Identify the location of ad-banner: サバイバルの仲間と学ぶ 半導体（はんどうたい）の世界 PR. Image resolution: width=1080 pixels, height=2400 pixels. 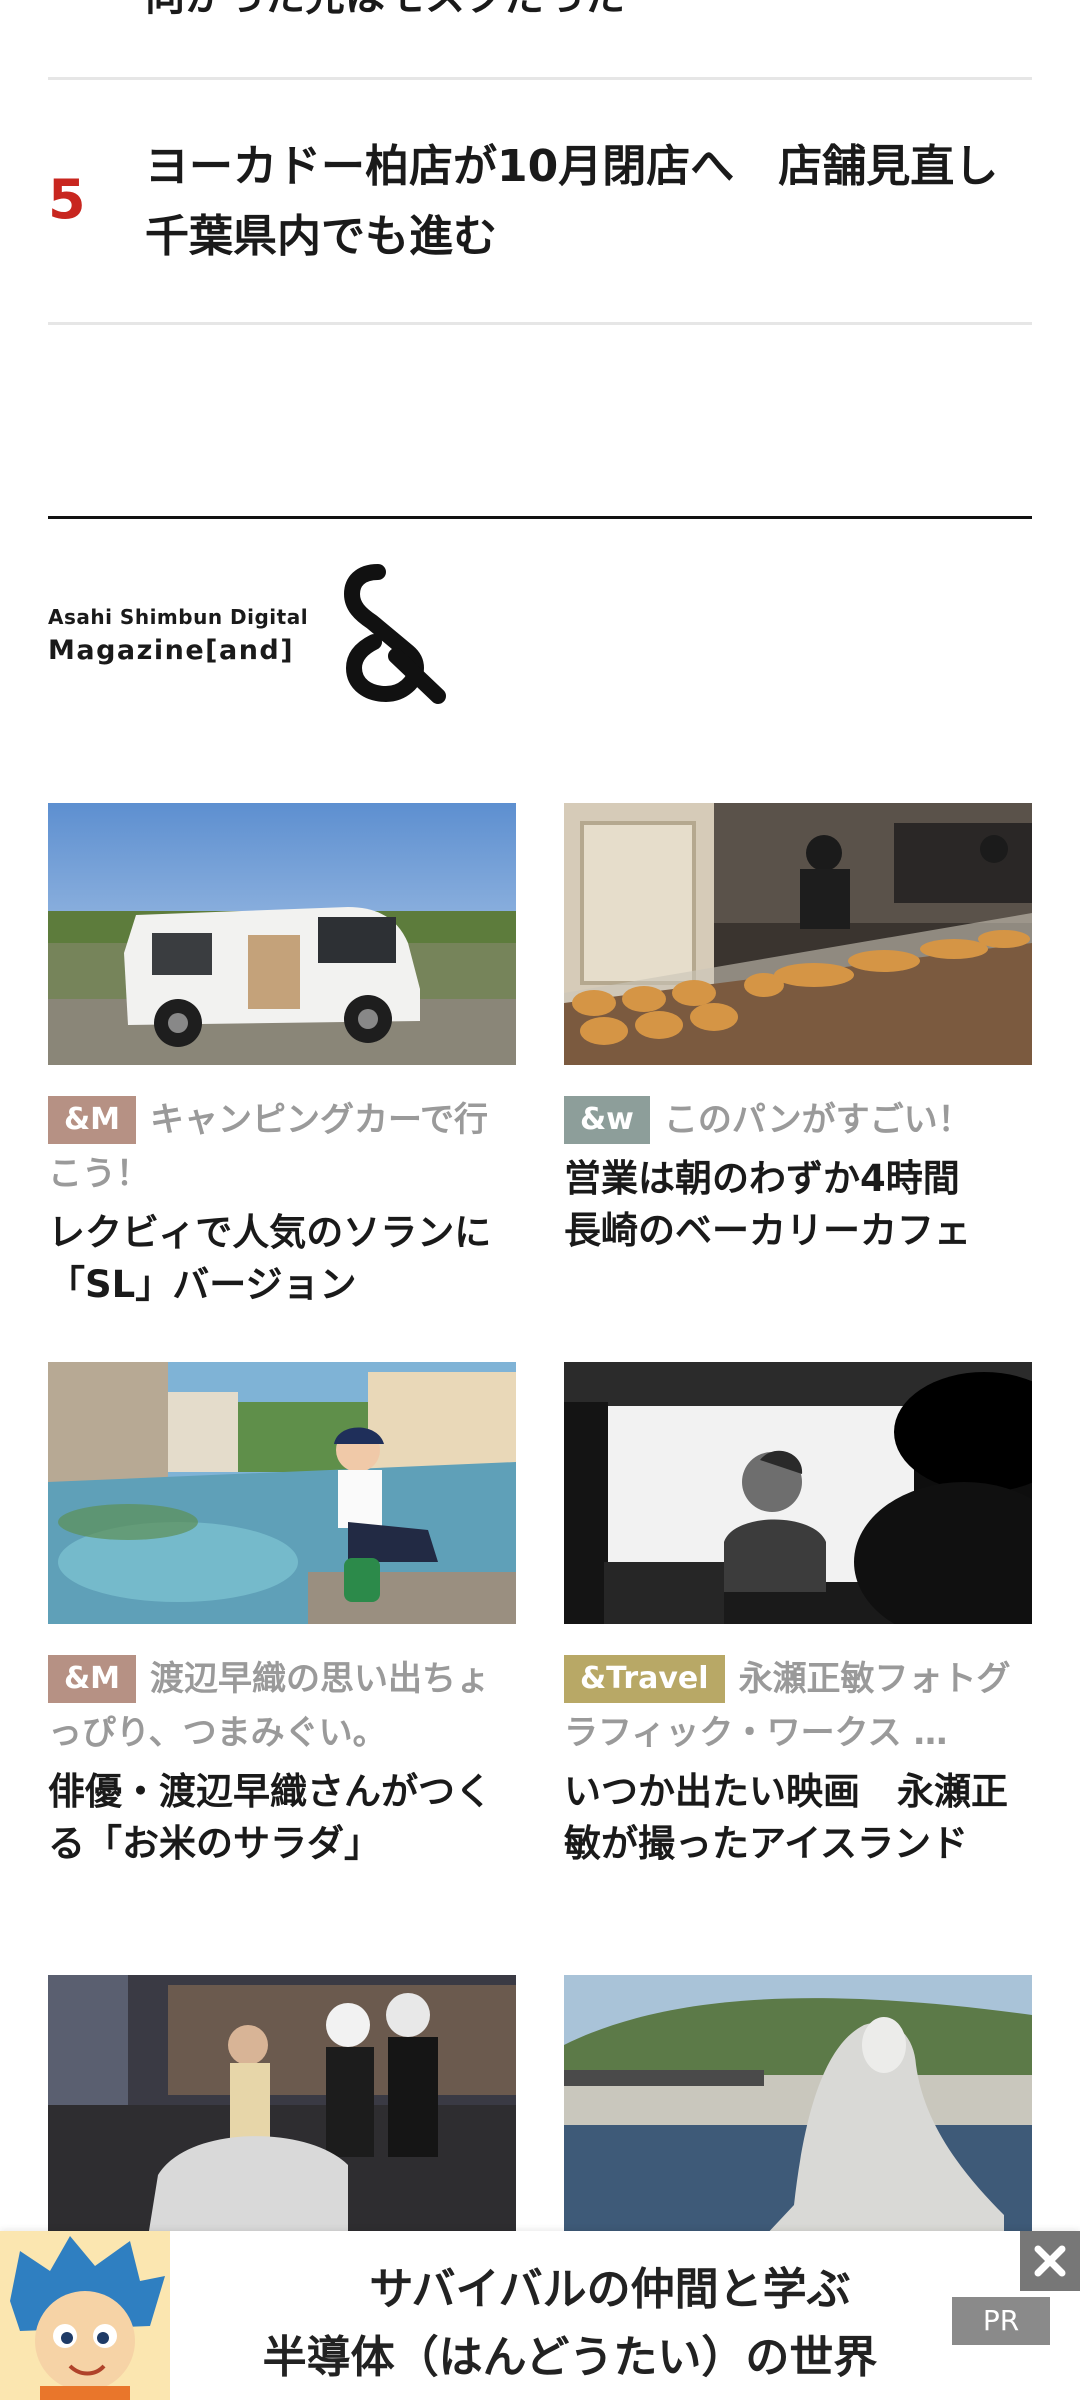
(540, 2315).